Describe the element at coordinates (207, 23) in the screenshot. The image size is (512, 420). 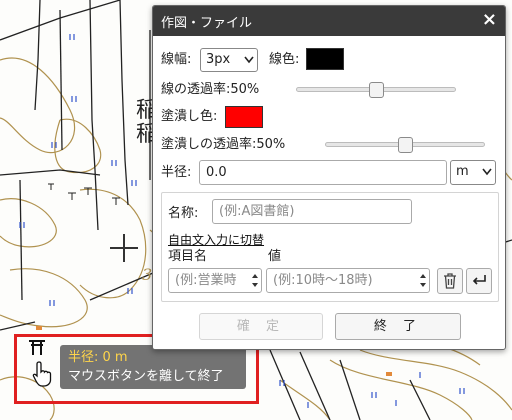
I see `dialog-title: 作図・ファイル` at that location.